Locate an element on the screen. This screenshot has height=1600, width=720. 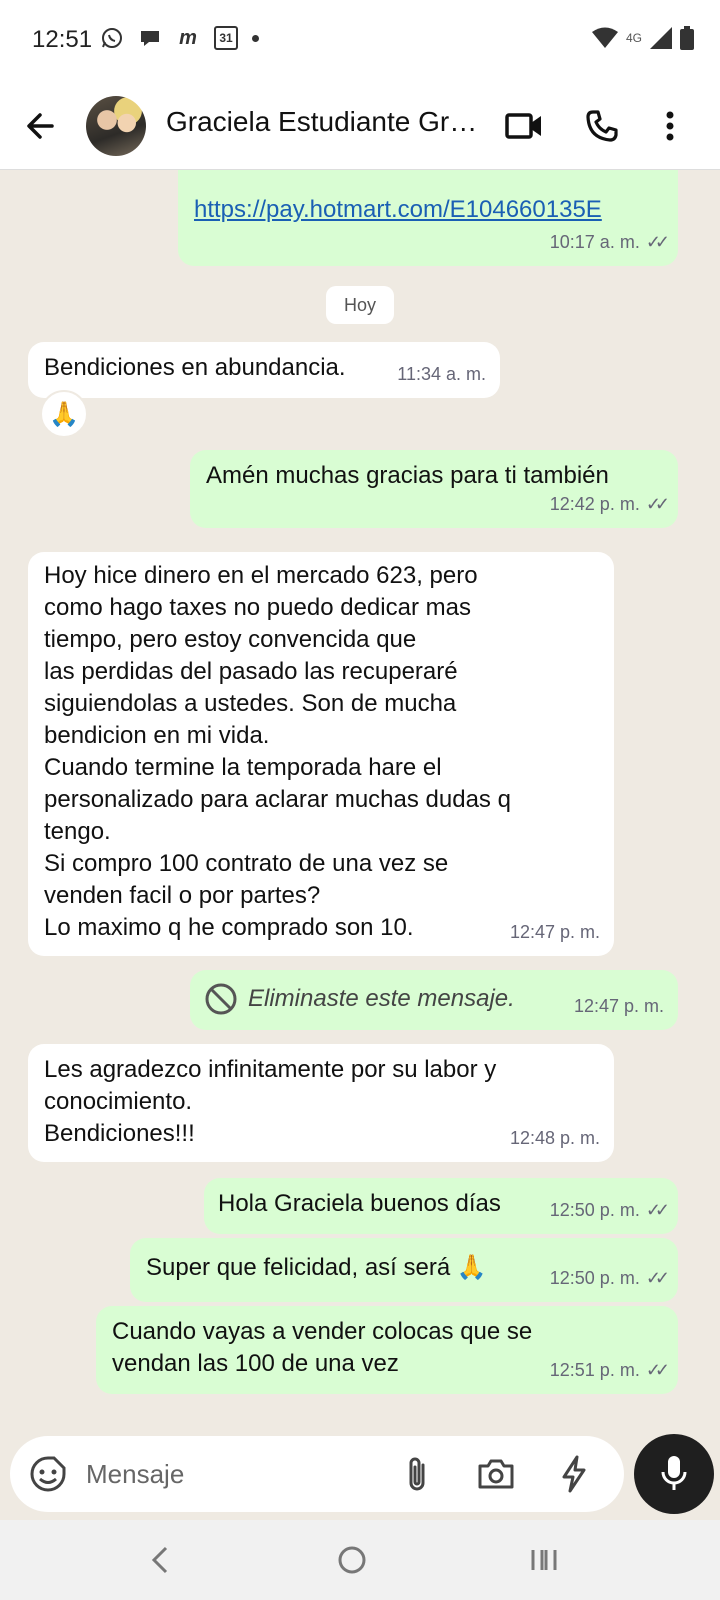
camera-icon is located at coordinates (496, 1474).